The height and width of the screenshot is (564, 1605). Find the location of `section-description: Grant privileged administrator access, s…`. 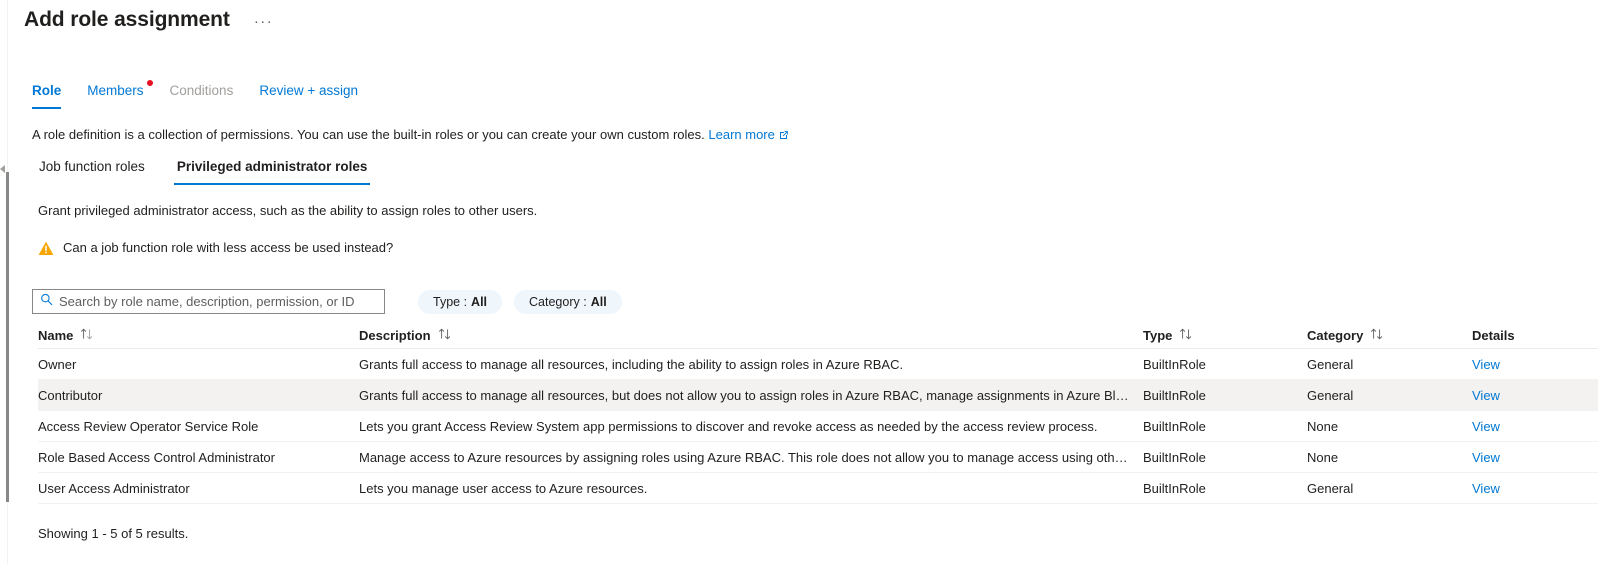

section-description: Grant privileged administrator access, s… is located at coordinates (288, 210).